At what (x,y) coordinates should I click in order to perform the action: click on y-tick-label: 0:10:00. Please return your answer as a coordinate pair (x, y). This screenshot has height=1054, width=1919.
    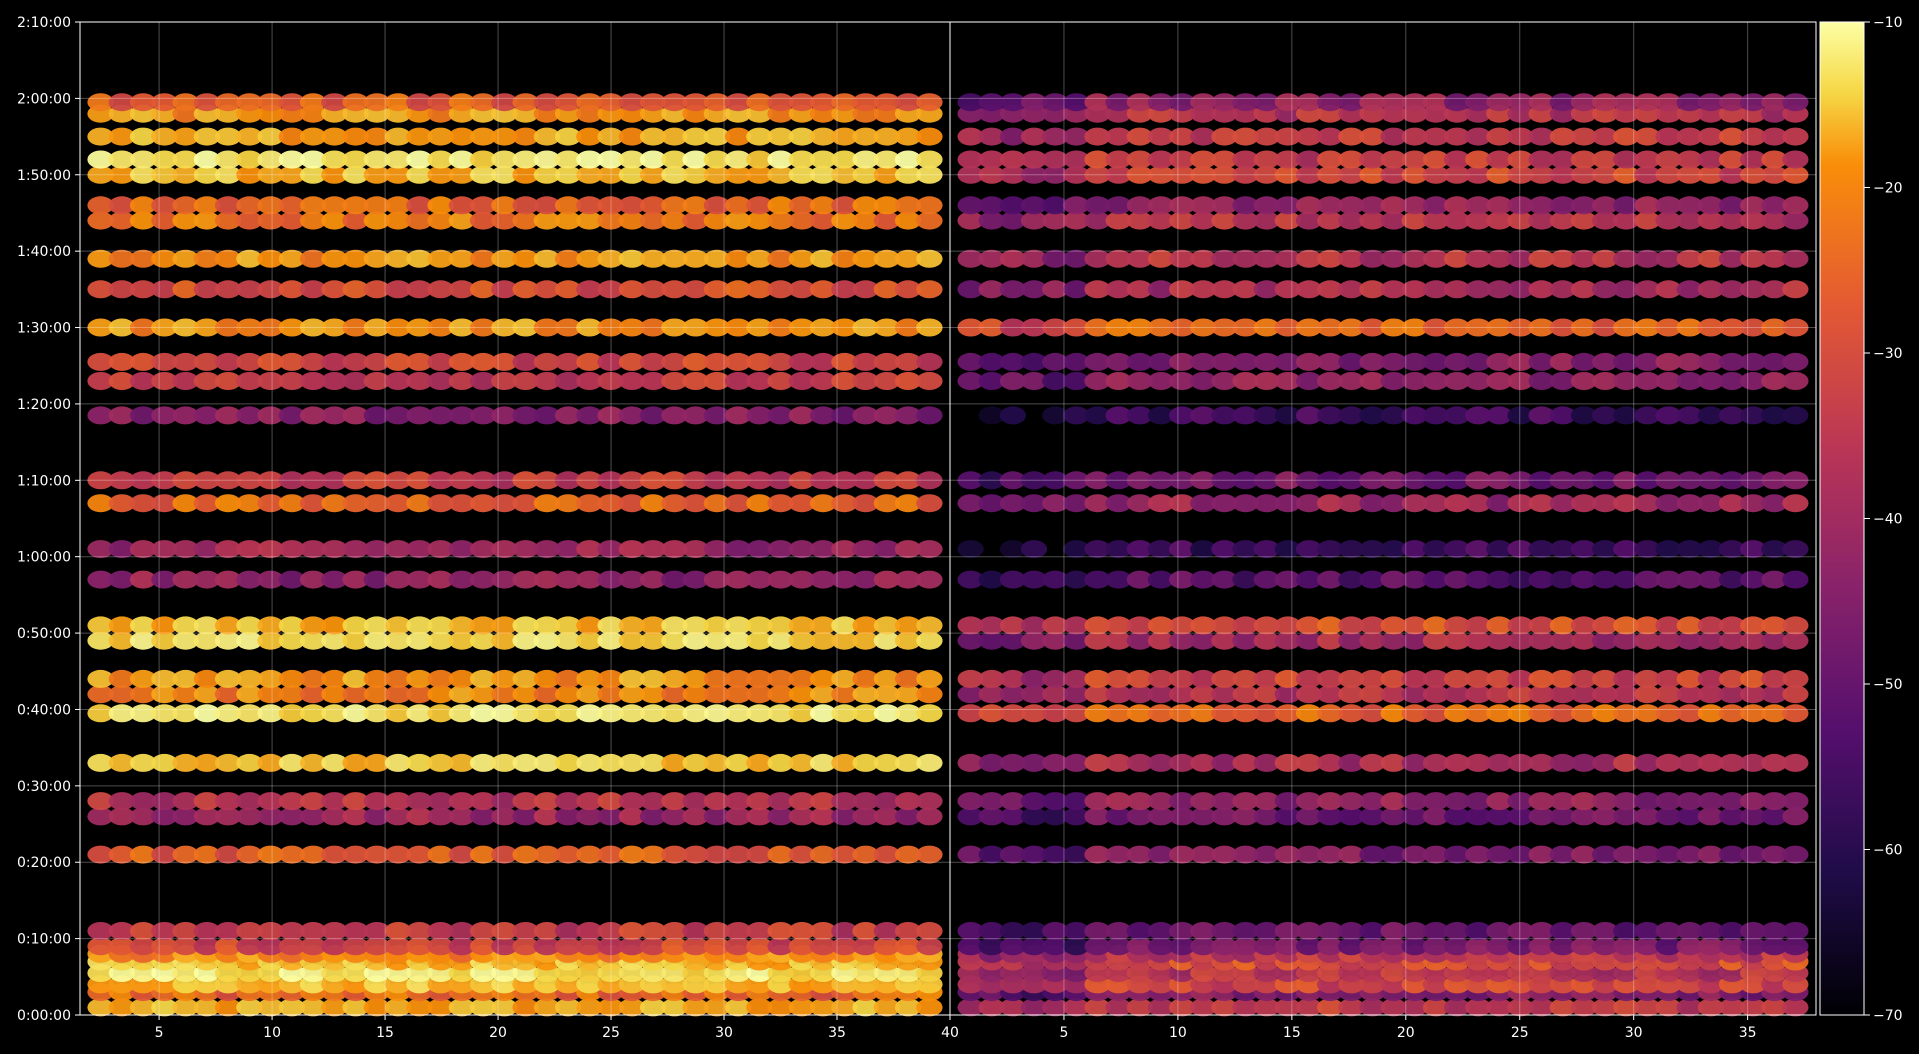
    Looking at the image, I should click on (44, 940).